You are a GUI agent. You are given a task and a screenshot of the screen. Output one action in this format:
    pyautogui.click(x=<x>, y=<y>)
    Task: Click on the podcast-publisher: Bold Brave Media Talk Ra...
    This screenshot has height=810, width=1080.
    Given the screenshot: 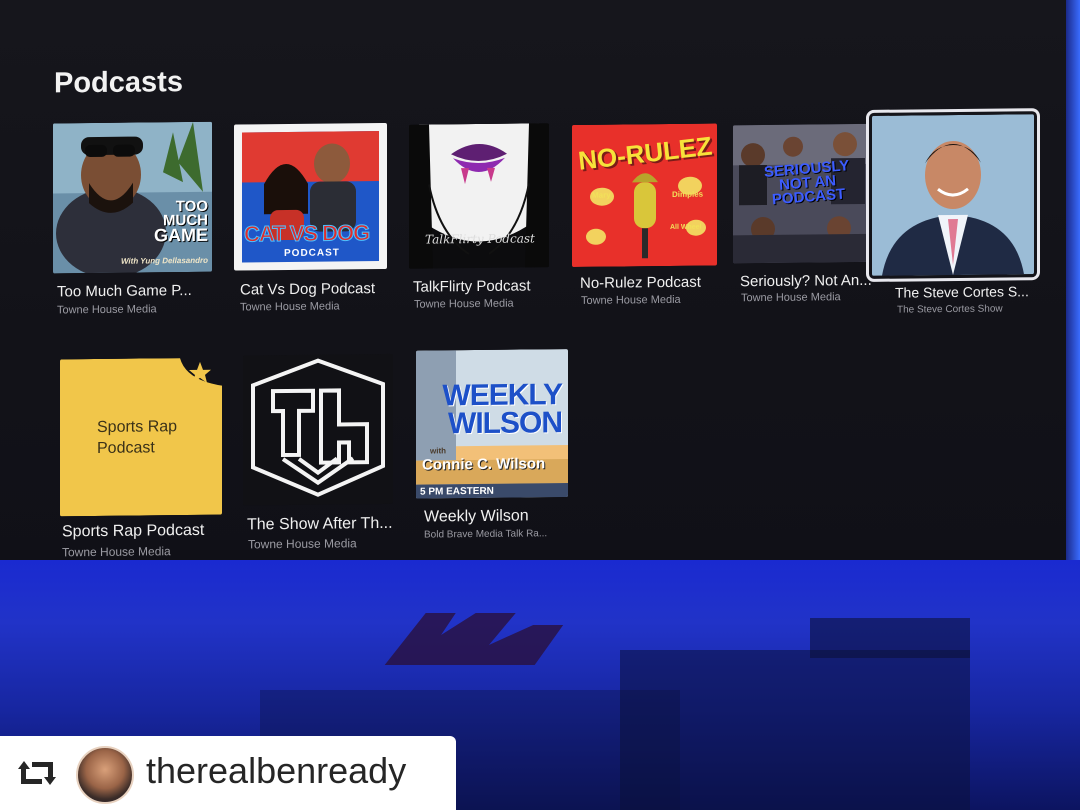 What is the action you would take?
    pyautogui.click(x=486, y=534)
    